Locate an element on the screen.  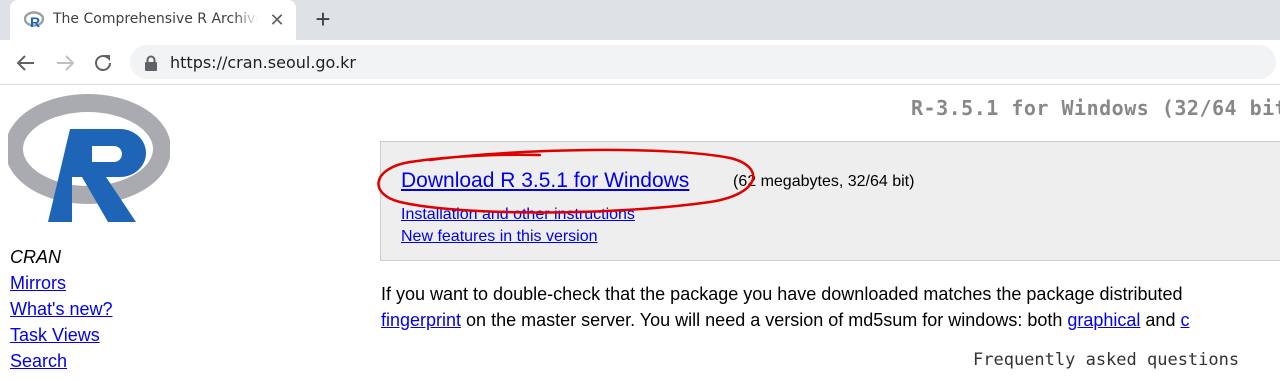
r-logo is located at coordinates (89, 158).